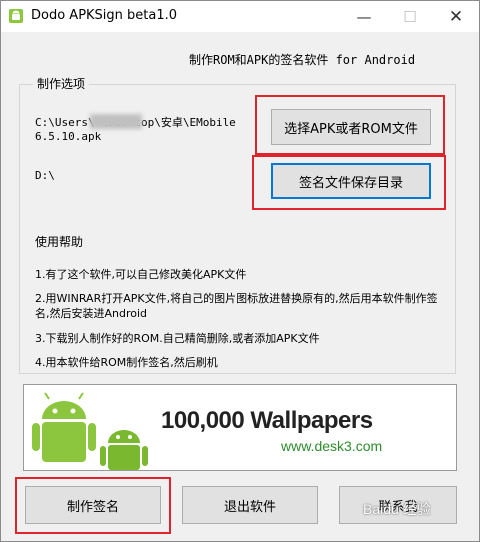 Image resolution: width=480 pixels, height=542 pixels. I want to click on title-bar: Dodo APKSign beta1.0 — ☐ ✕, so click(240, 16).